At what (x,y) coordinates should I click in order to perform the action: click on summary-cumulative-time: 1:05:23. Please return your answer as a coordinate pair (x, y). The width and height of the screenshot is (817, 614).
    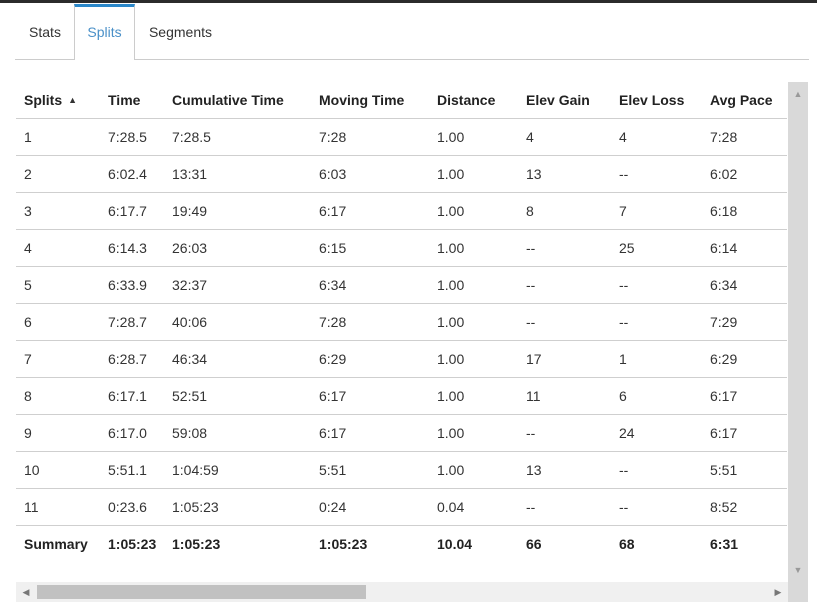
    Looking at the image, I should click on (196, 544).